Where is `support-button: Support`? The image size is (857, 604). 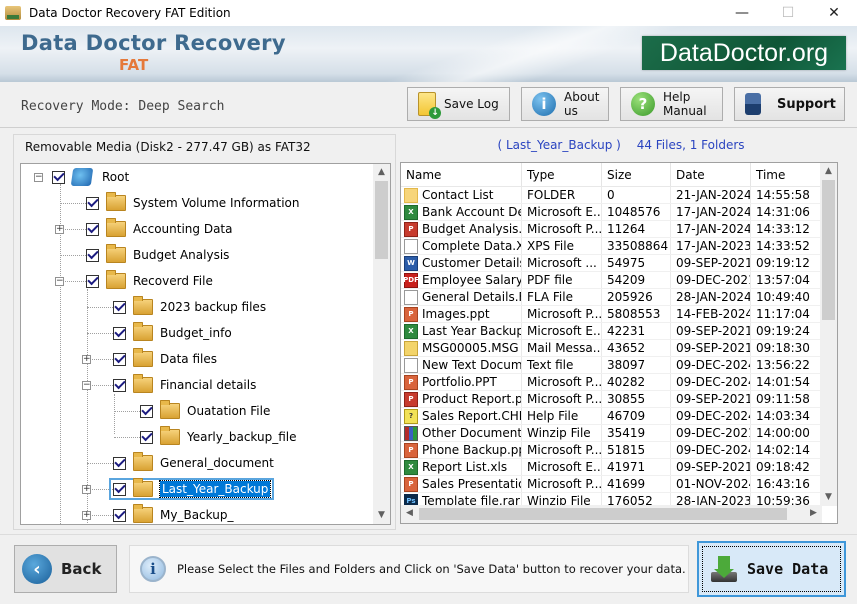 support-button: Support is located at coordinates (789, 104).